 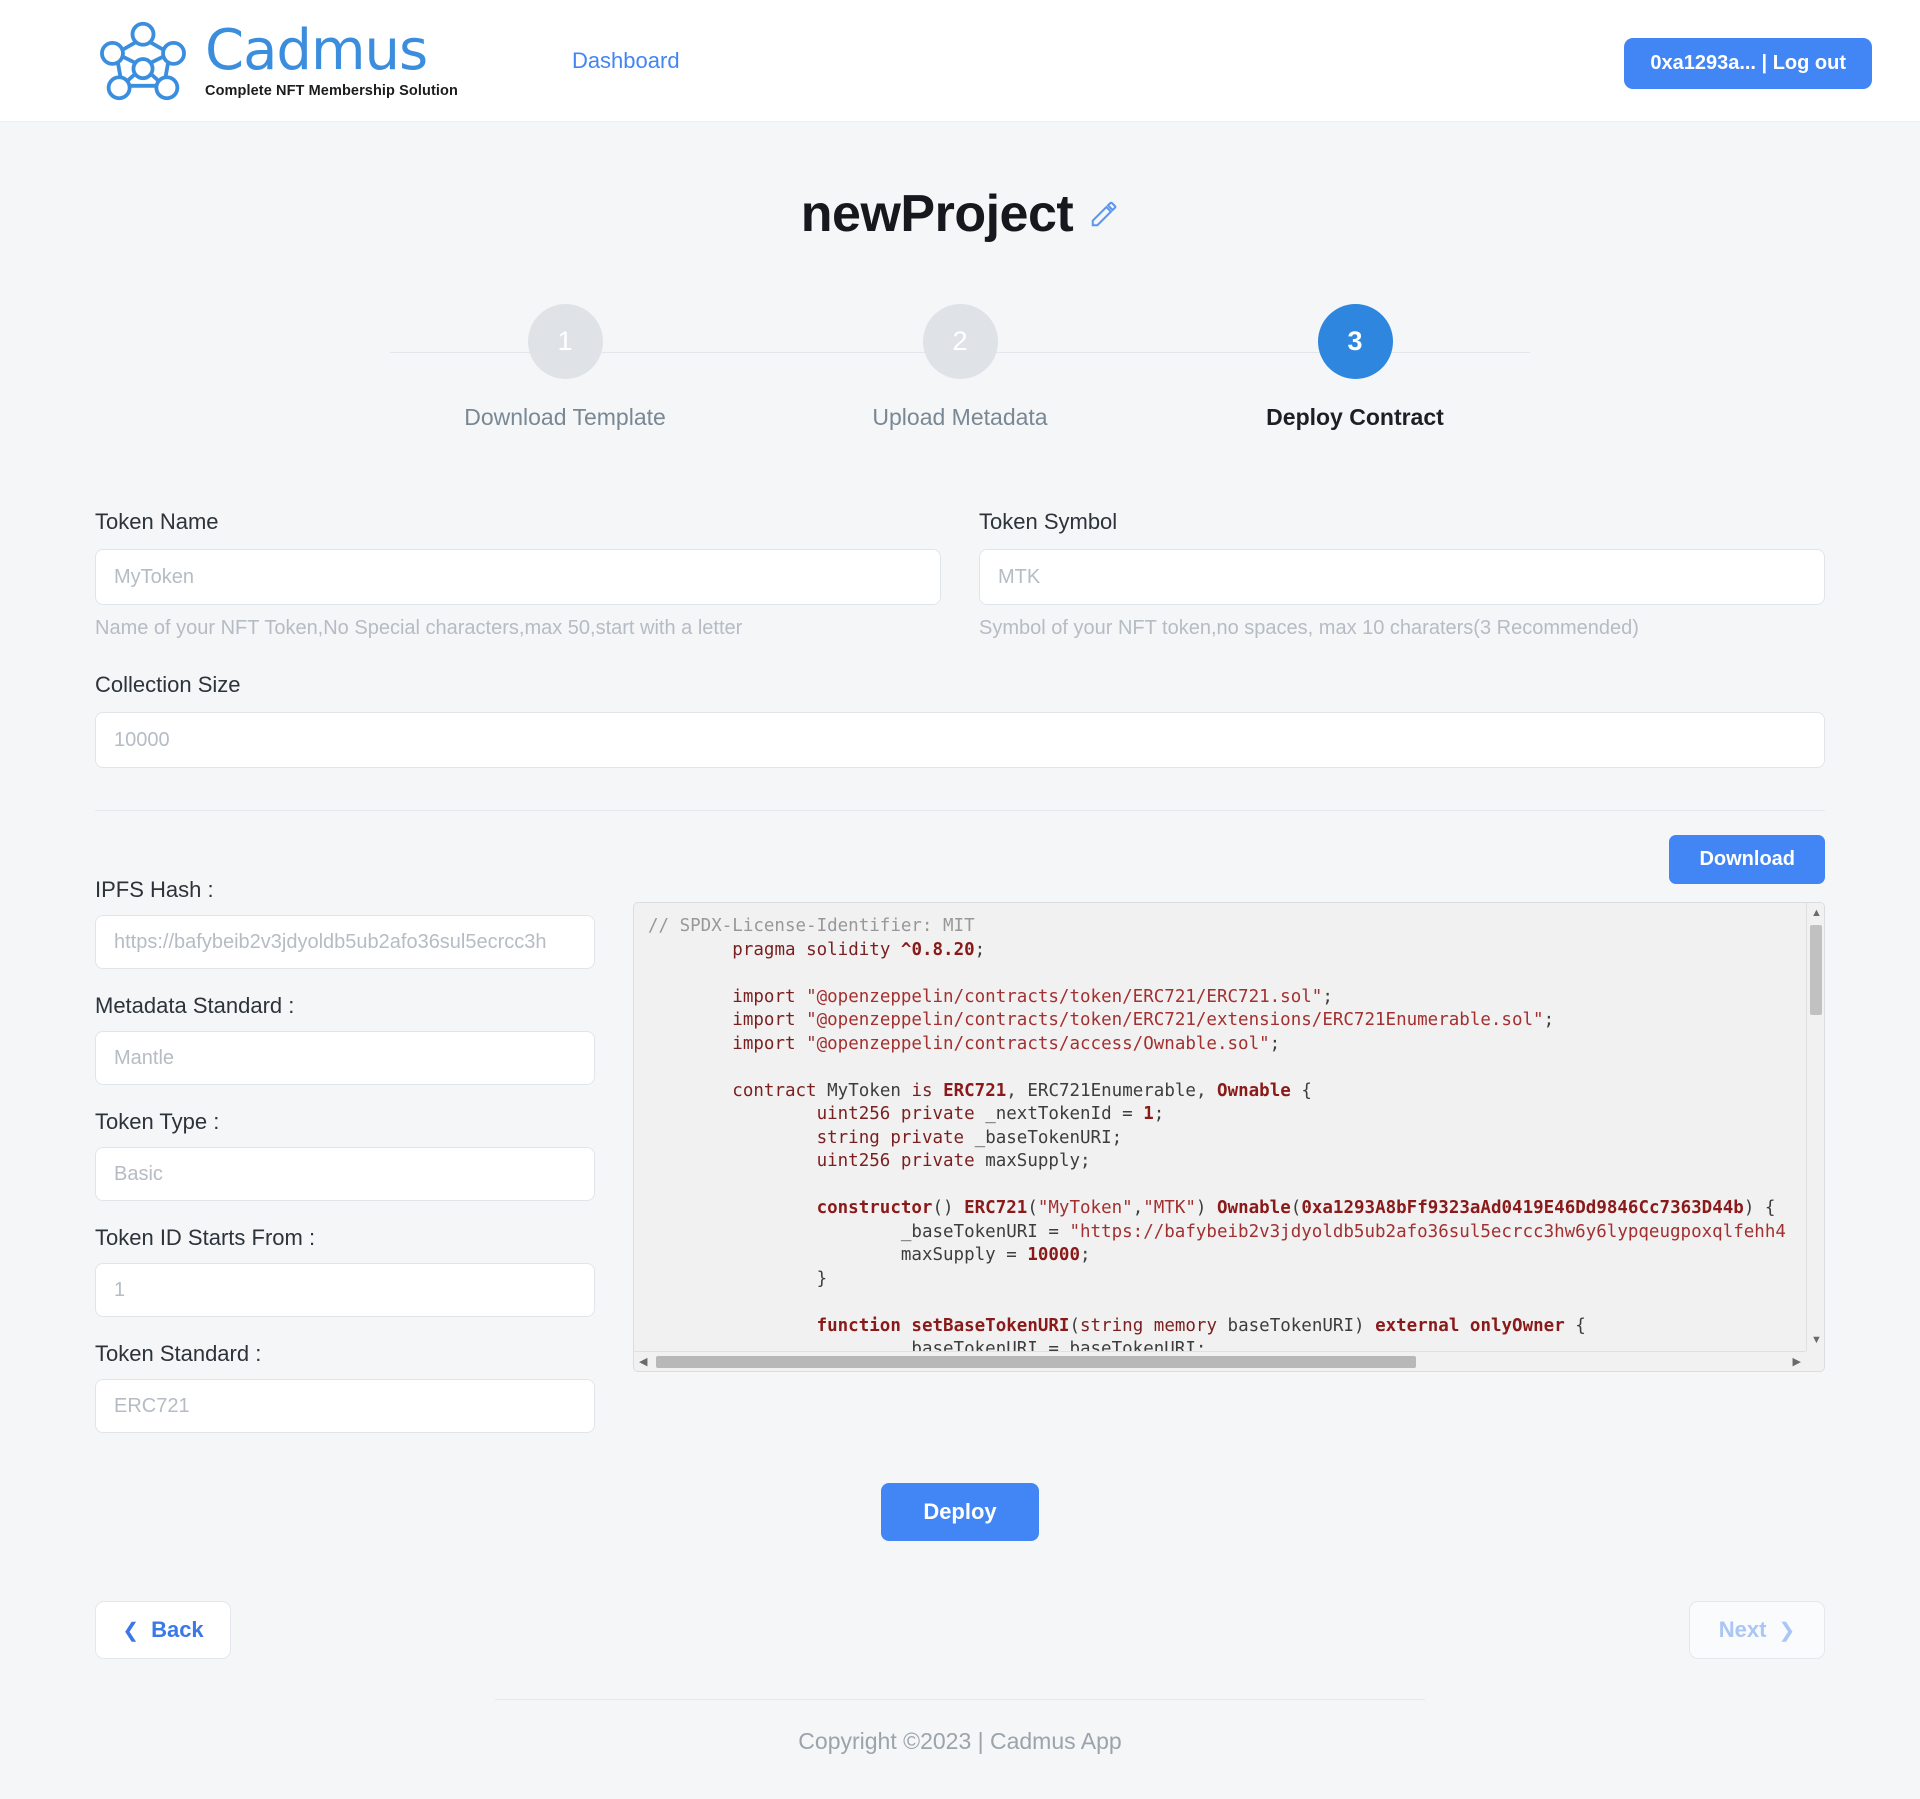 I want to click on back-button: ❮ Back, so click(x=163, y=1630).